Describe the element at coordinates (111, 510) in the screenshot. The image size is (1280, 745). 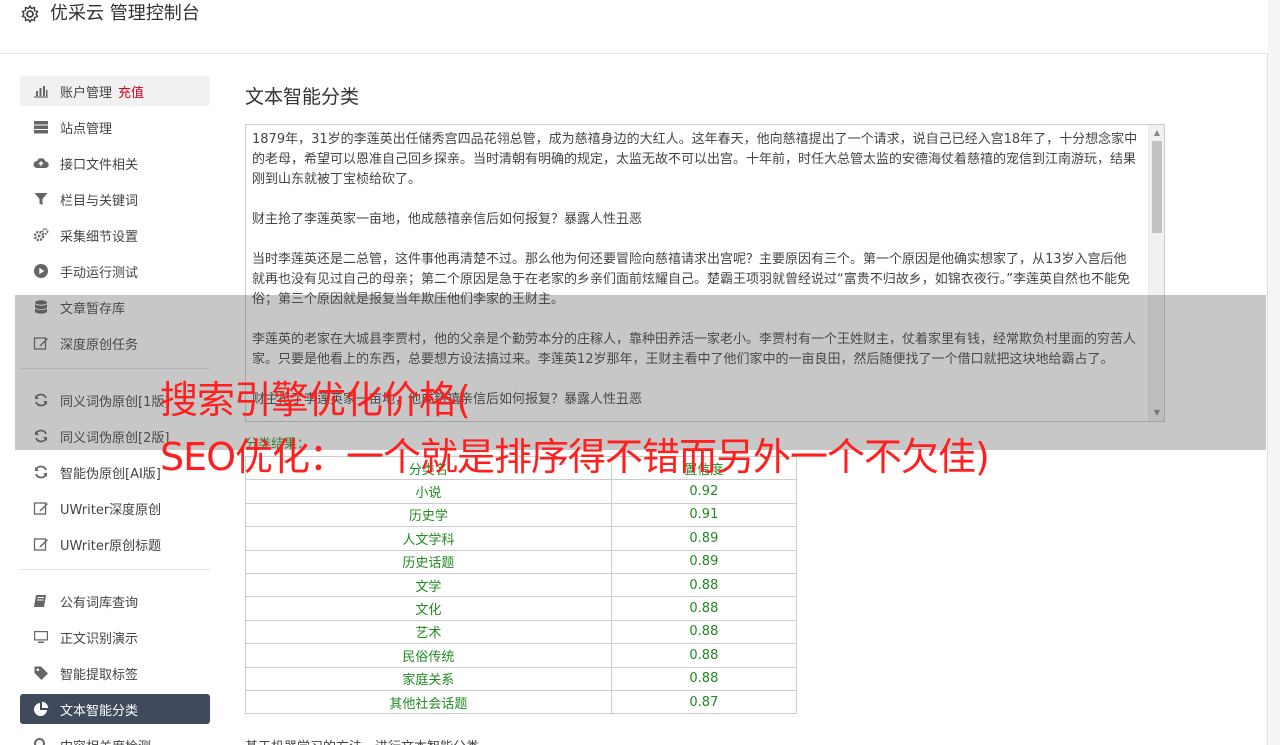
I see `sidebar-item-label: UWriter深度原创` at that location.